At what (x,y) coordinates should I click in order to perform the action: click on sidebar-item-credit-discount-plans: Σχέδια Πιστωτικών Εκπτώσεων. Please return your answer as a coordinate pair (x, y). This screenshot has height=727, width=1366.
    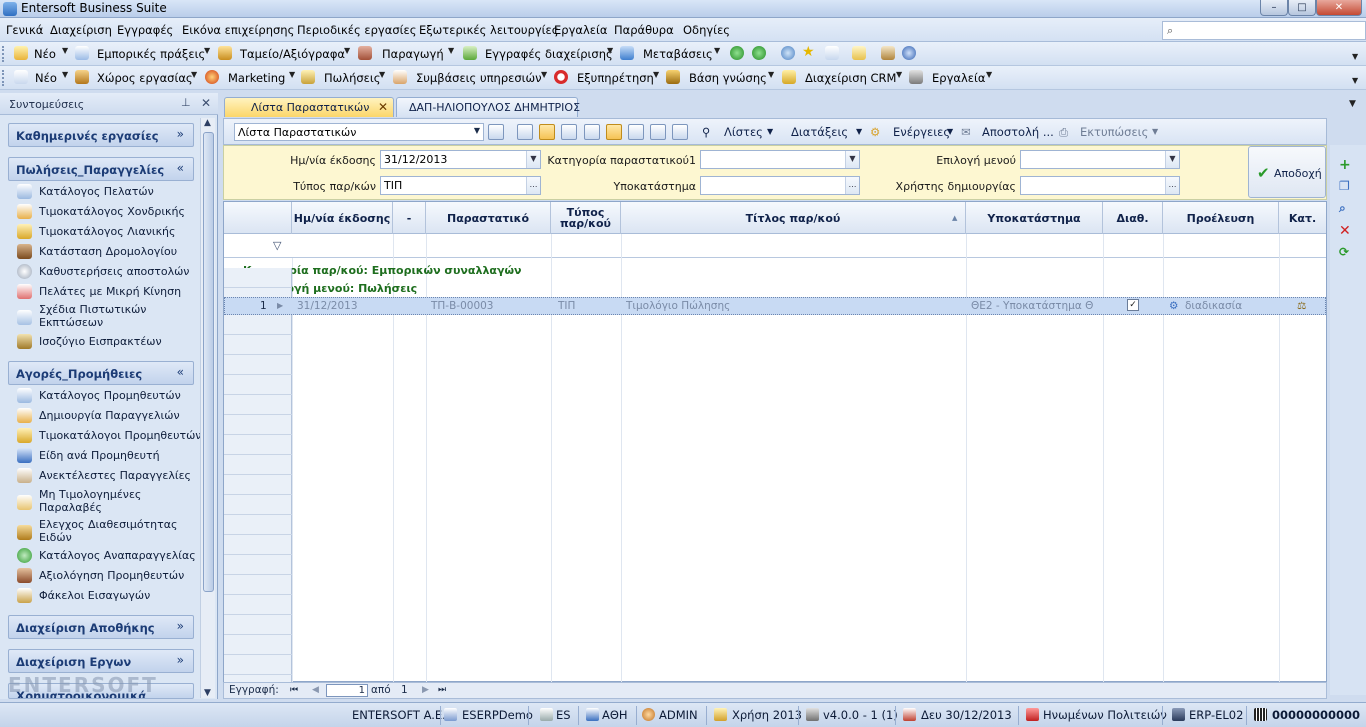
    Looking at the image, I should click on (106, 316).